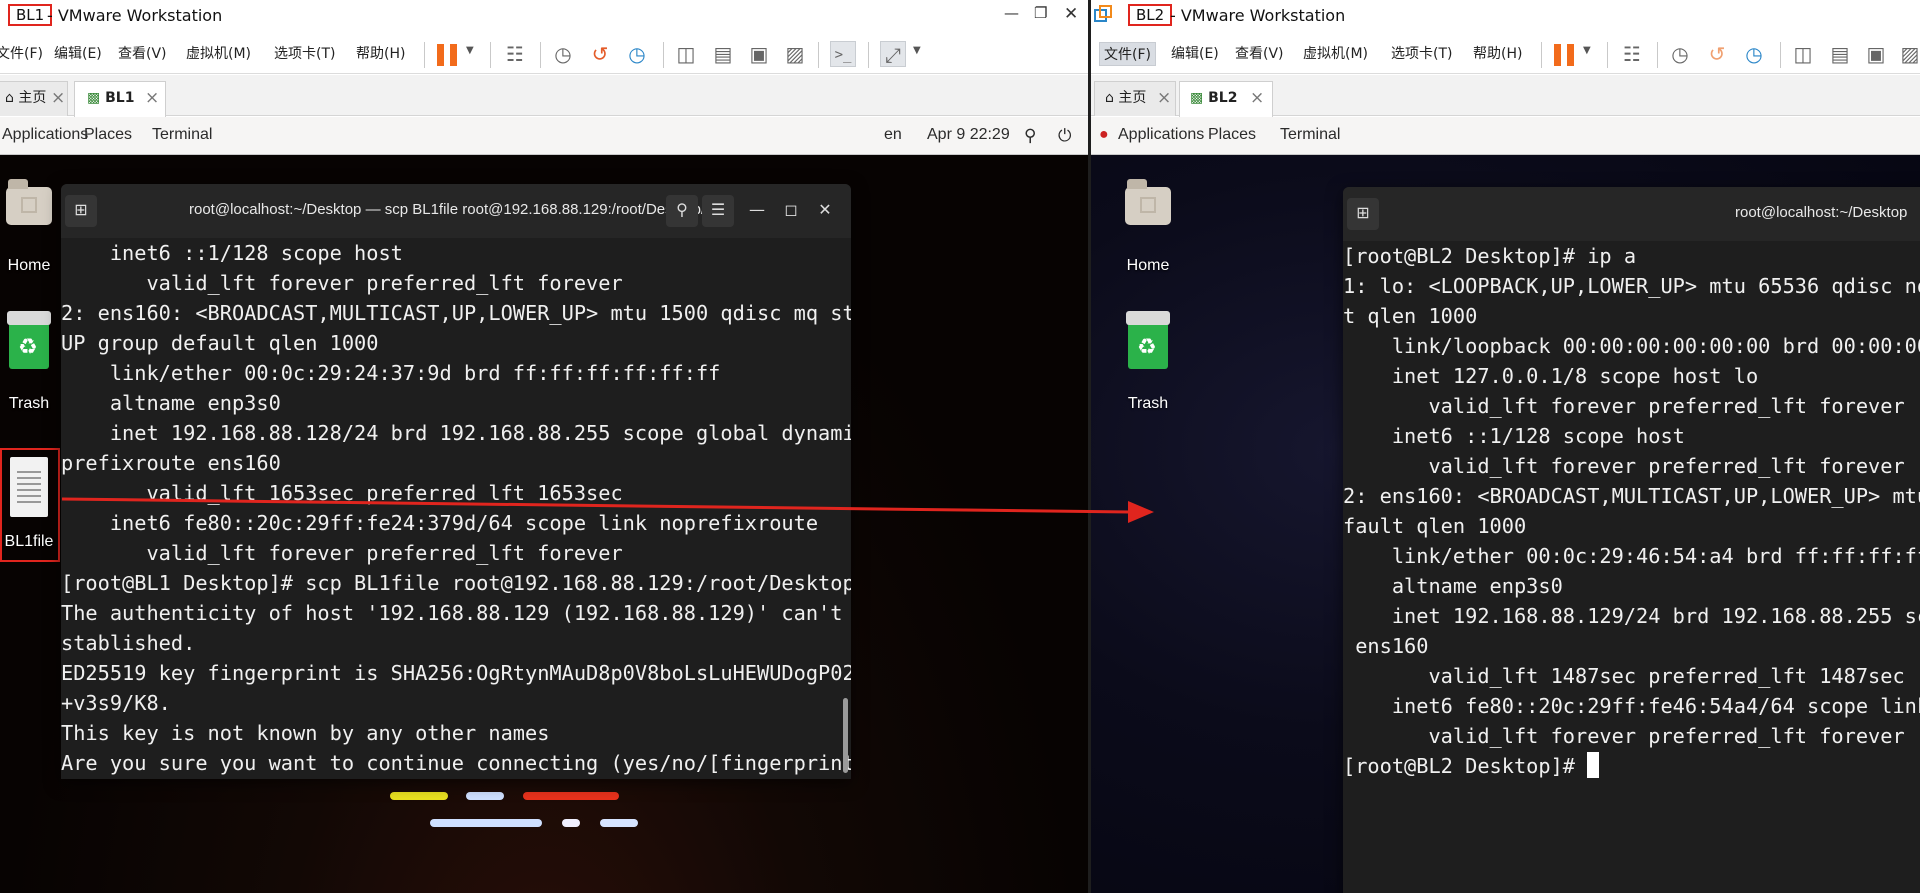 Image resolution: width=1920 pixels, height=893 pixels. What do you see at coordinates (893, 54) in the screenshot?
I see `stretch-icon: ⤢` at bounding box center [893, 54].